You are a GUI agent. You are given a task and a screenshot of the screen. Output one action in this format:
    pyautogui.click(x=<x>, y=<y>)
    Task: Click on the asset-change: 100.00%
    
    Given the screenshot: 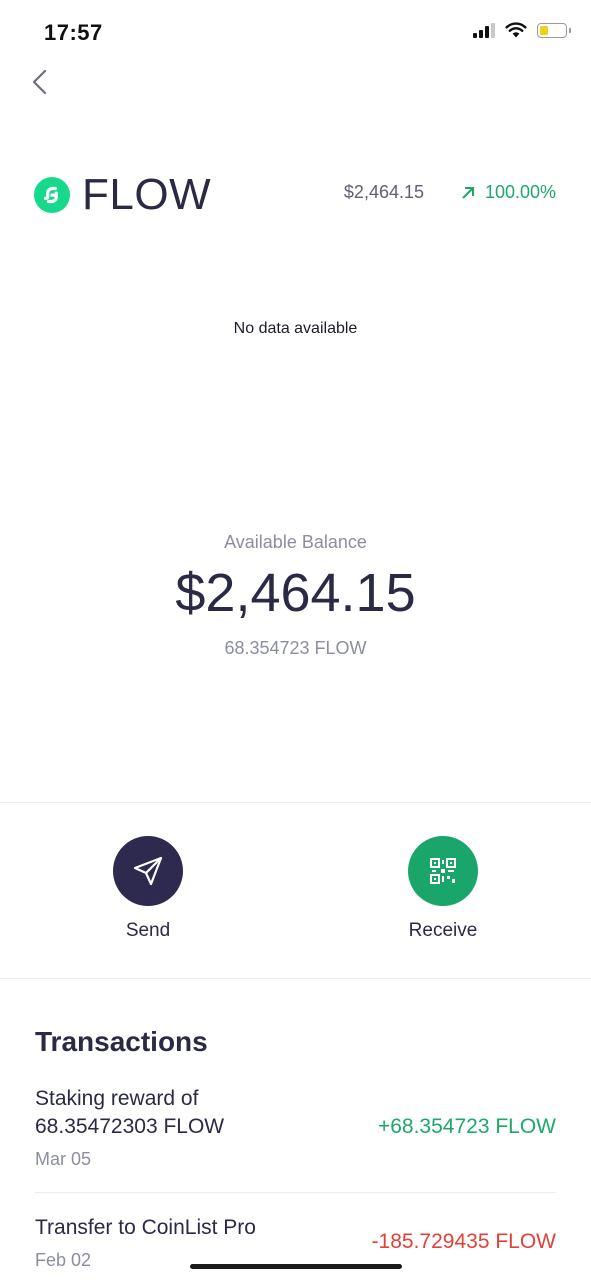 What is the action you would take?
    pyautogui.click(x=508, y=192)
    